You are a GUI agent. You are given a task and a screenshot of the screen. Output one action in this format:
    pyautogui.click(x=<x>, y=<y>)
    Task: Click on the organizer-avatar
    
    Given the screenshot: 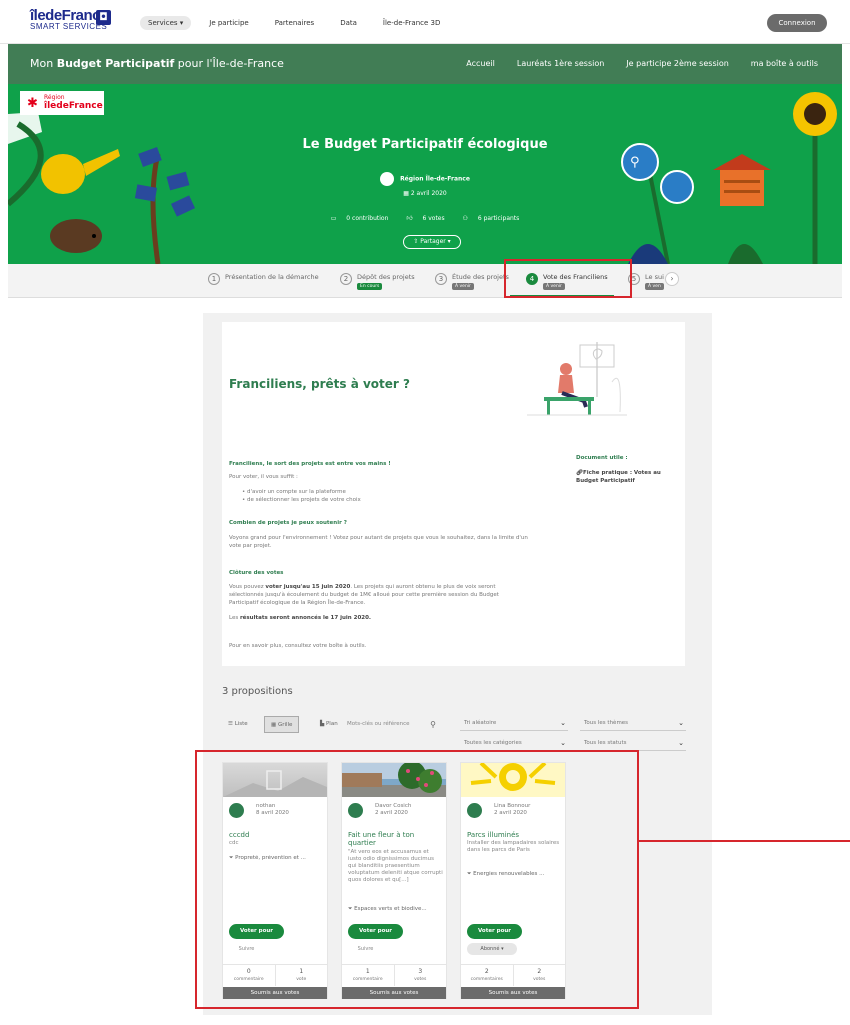 What is the action you would take?
    pyautogui.click(x=387, y=179)
    